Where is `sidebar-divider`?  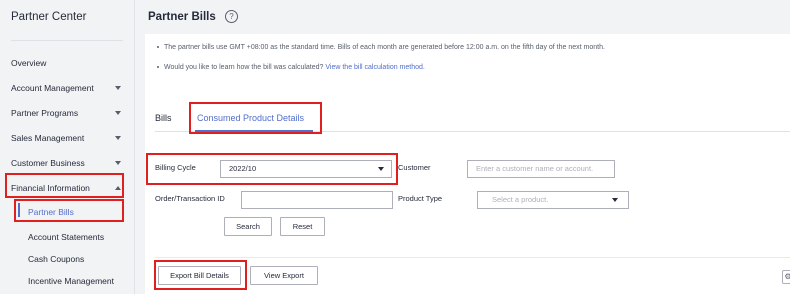 sidebar-divider is located at coordinates (67, 40).